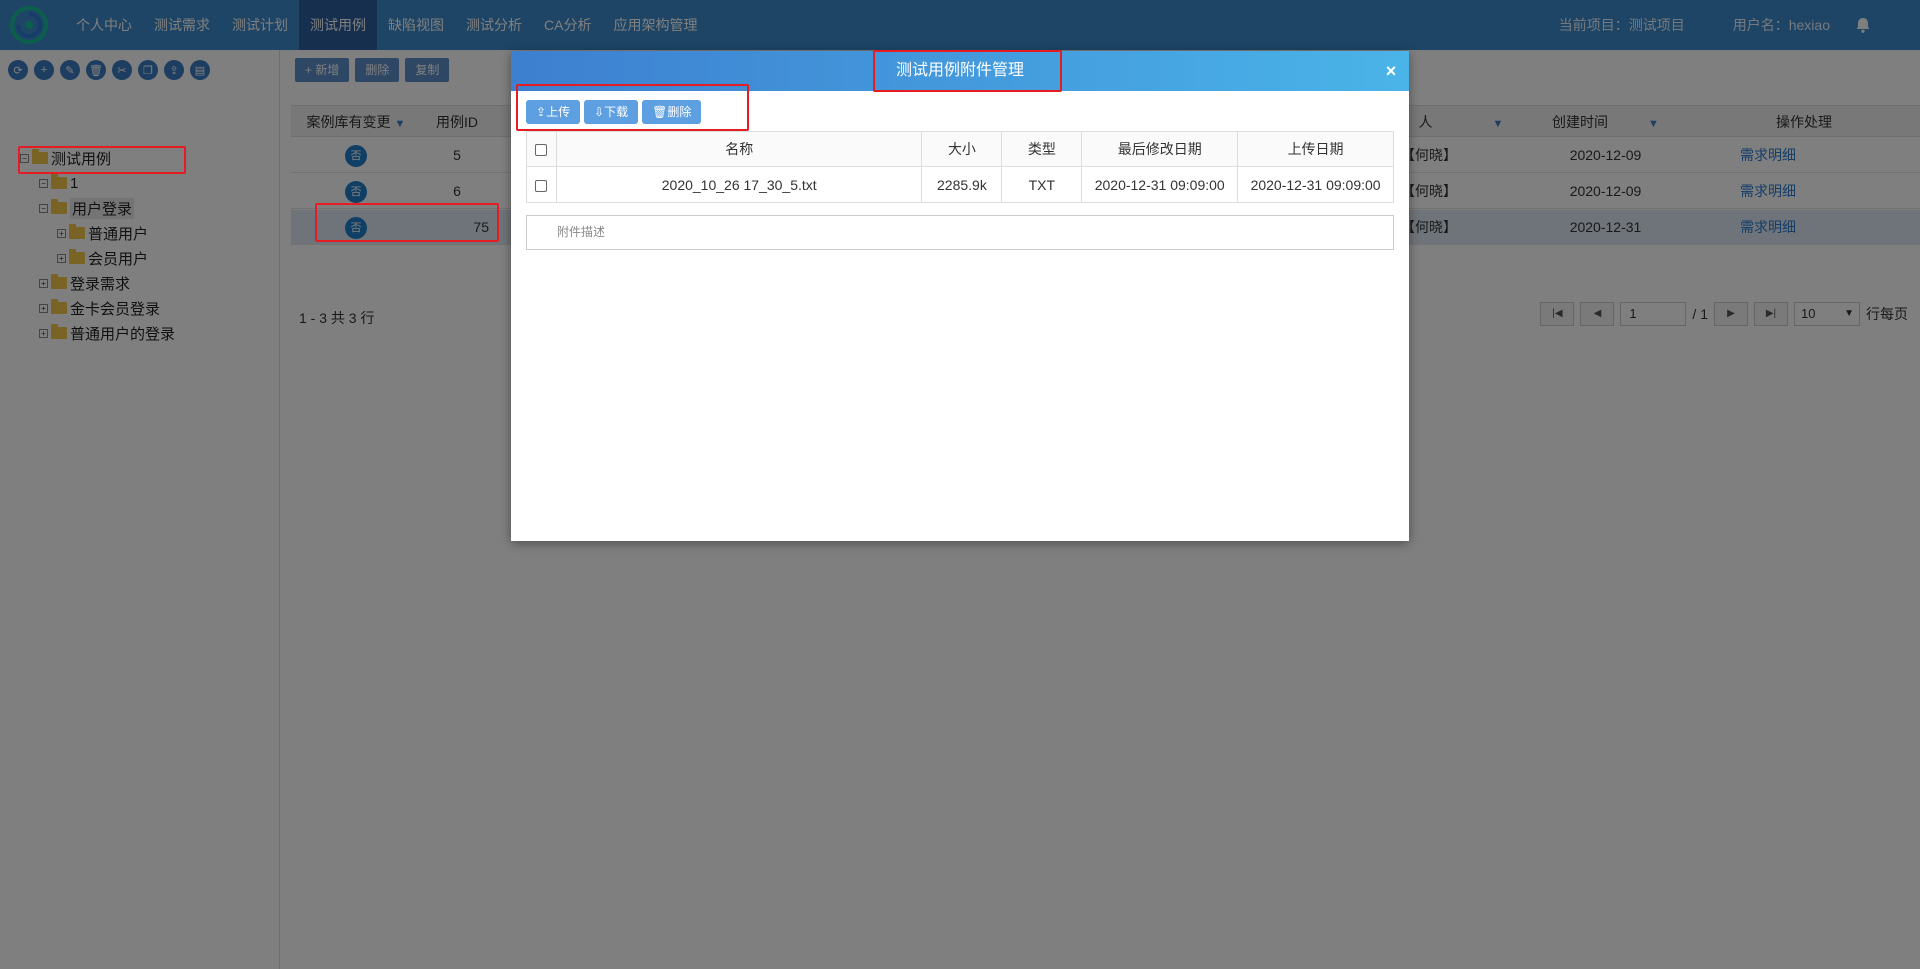 This screenshot has width=1920, height=969. Describe the element at coordinates (739, 149) in the screenshot. I see `col-name: 名称` at that location.